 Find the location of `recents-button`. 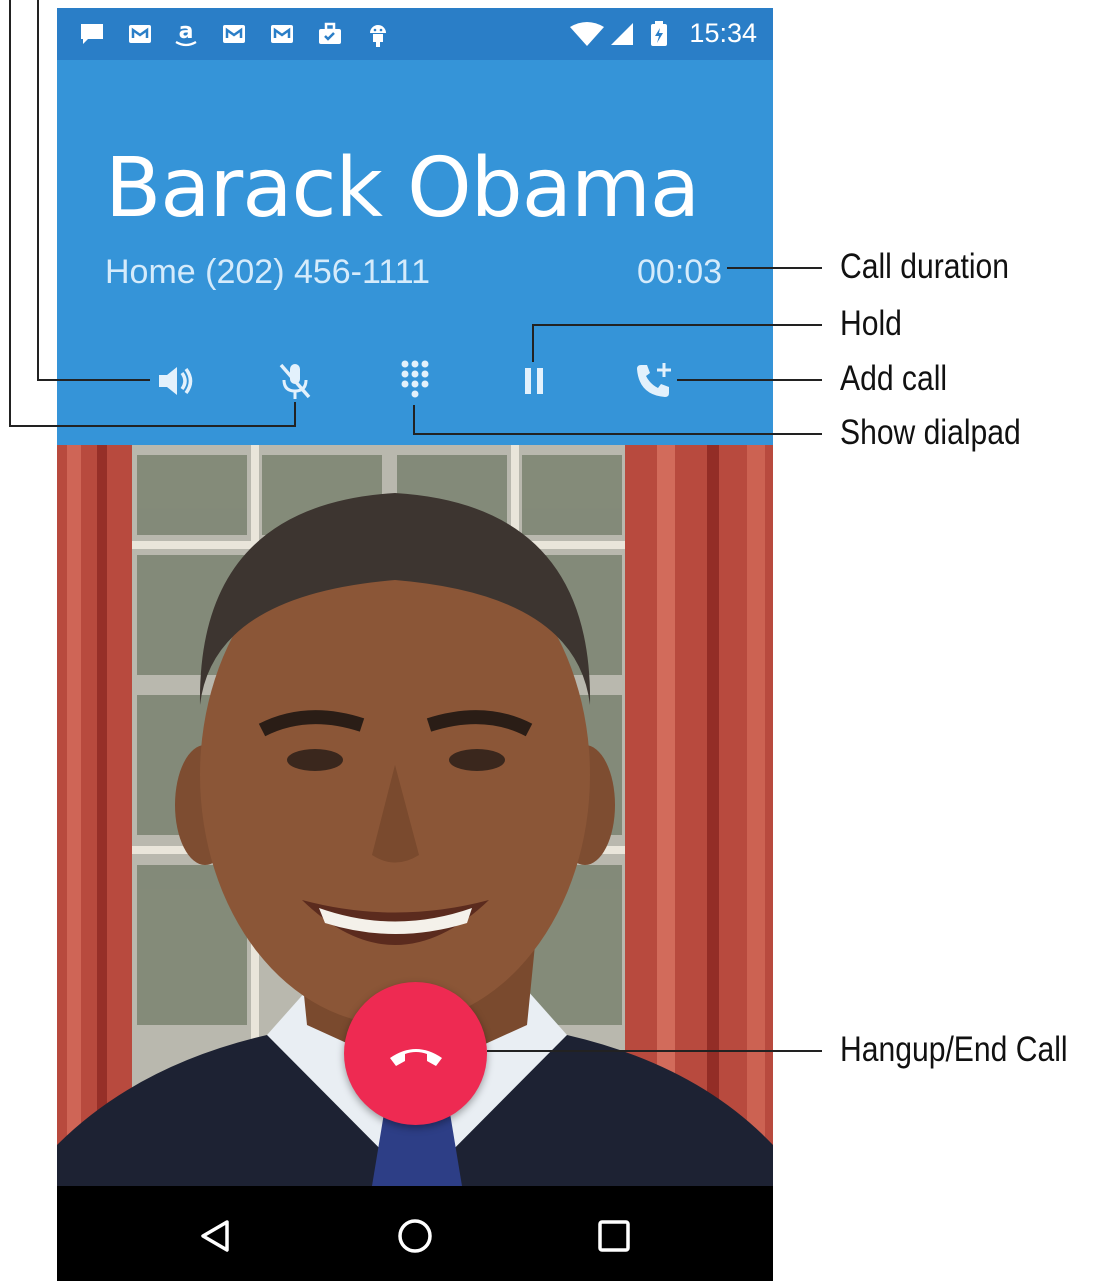

recents-button is located at coordinates (614, 1236).